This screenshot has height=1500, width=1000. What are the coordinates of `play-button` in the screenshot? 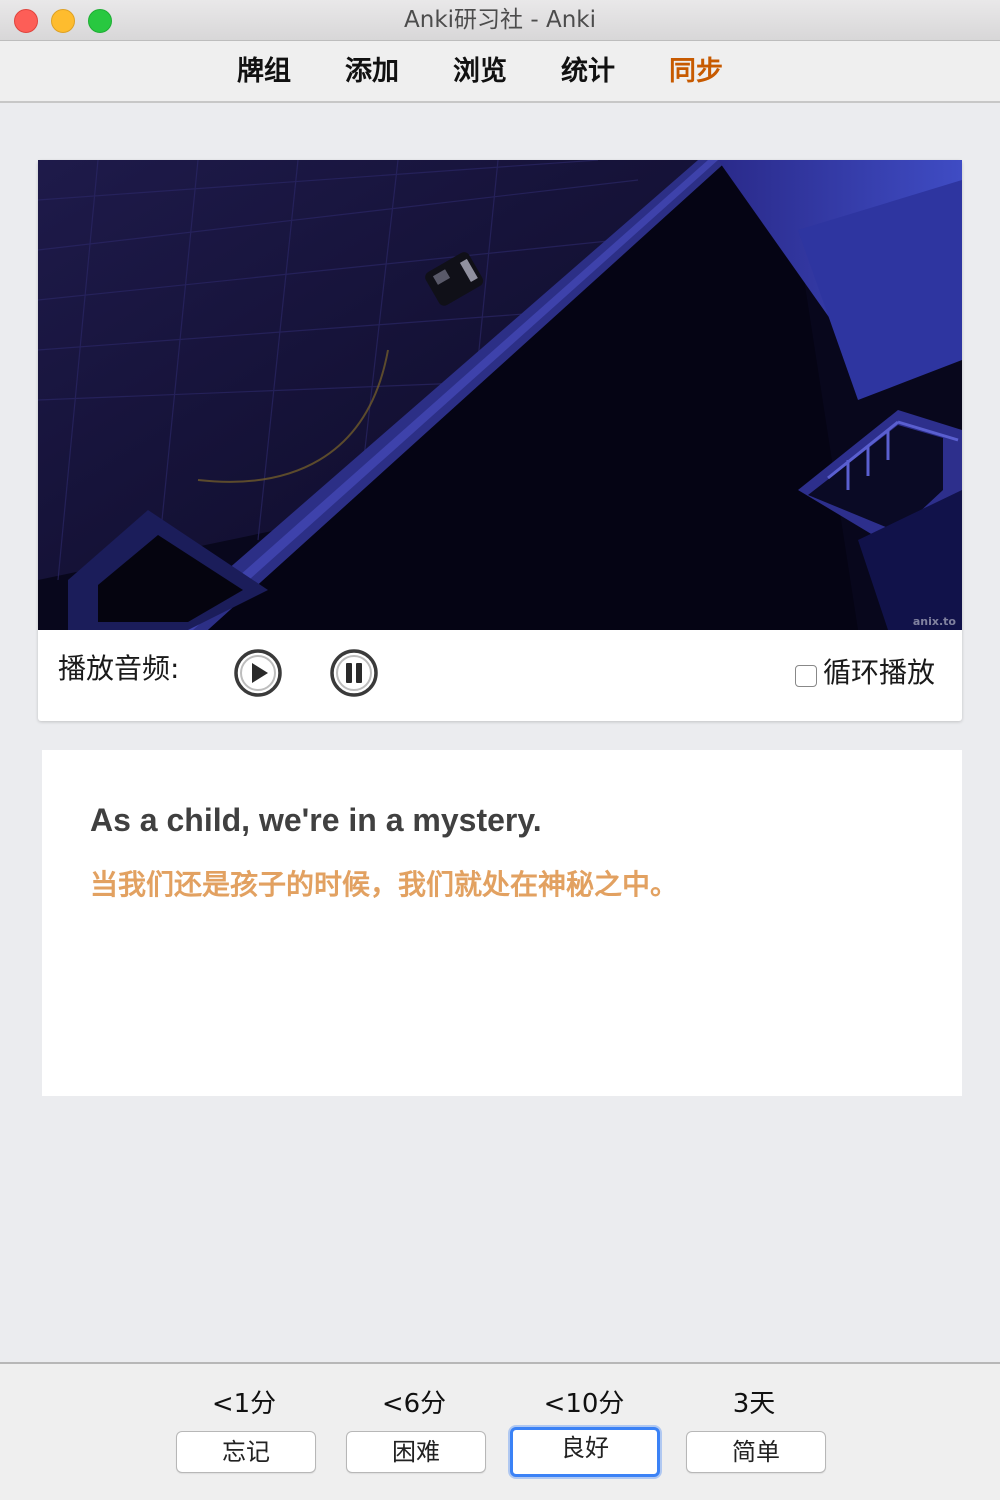 It's located at (258, 673).